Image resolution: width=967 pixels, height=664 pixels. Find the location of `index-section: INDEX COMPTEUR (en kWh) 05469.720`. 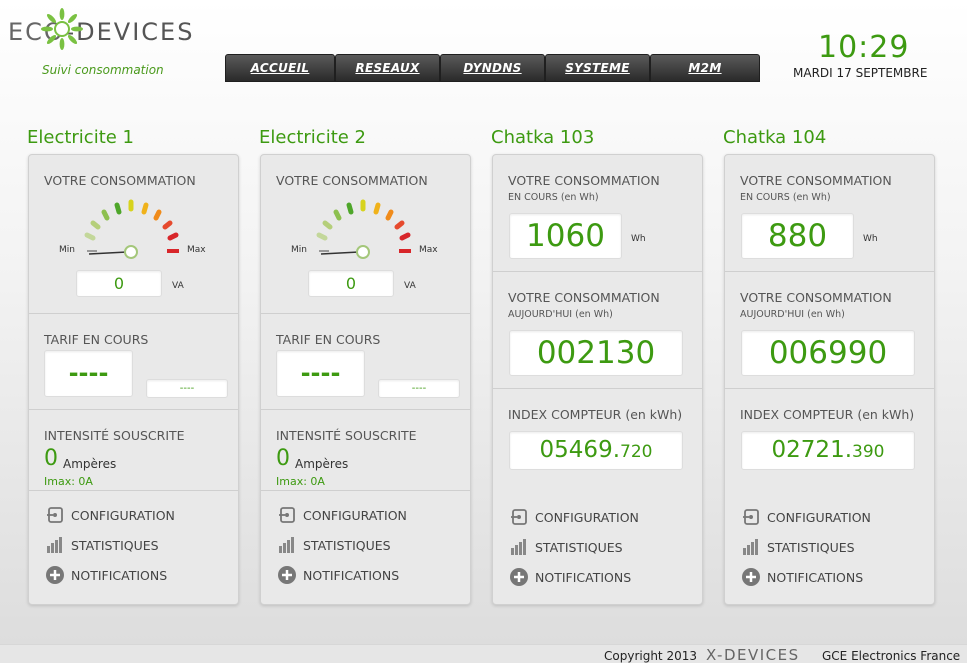

index-section: INDEX COMPTEUR (en kWh) 05469.720 is located at coordinates (597, 441).